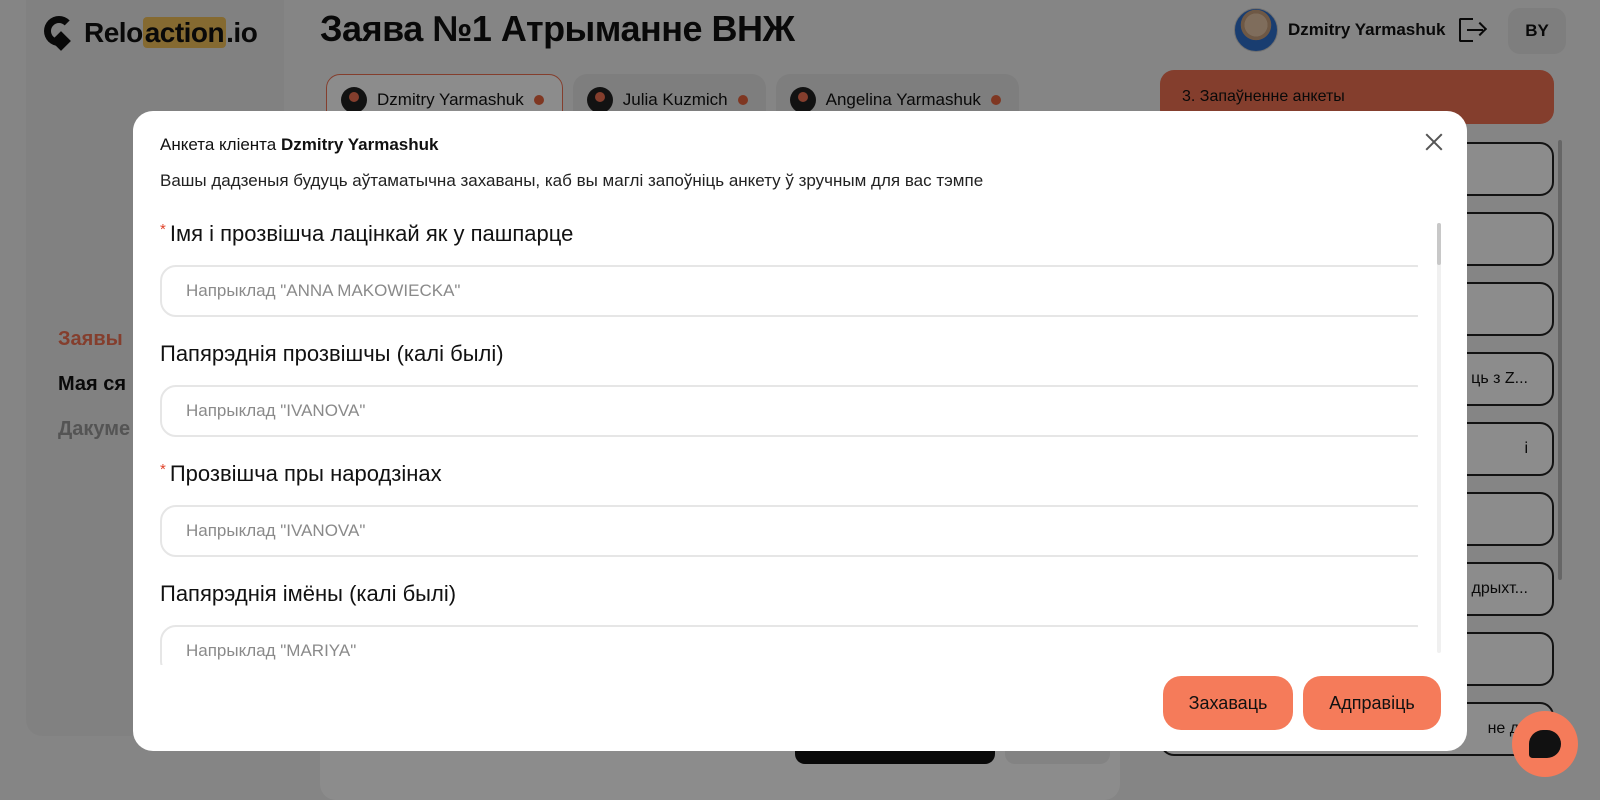 The image size is (1600, 800). Describe the element at coordinates (359, 144) in the screenshot. I see `modal-client-name: Dzmitry Yarmashuk` at that location.